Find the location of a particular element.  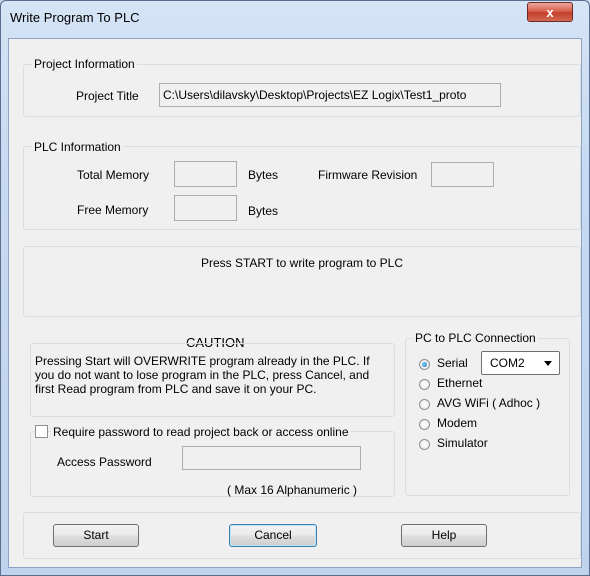

plc-information-group is located at coordinates (302, 188).